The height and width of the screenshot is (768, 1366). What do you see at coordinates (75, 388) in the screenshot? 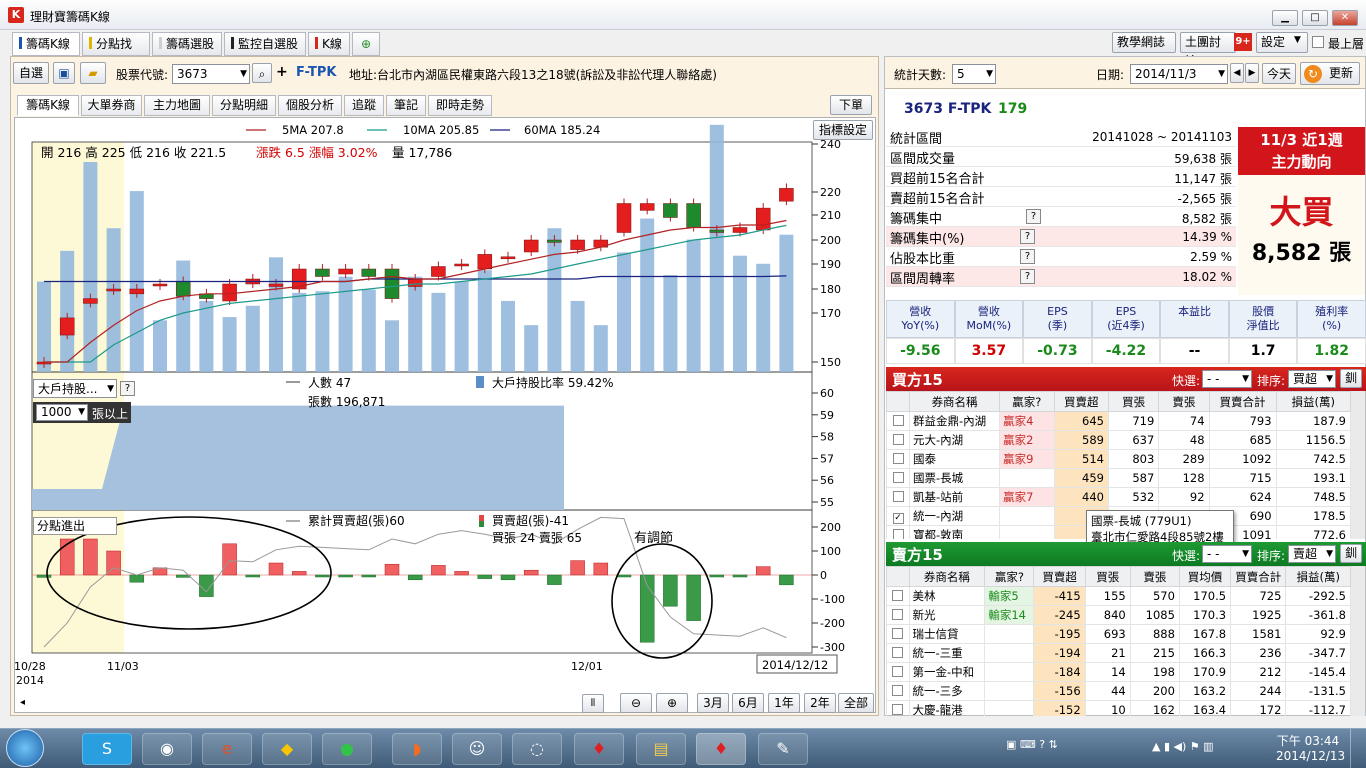
I see `holders-select: 大戶持股... ▼` at bounding box center [75, 388].